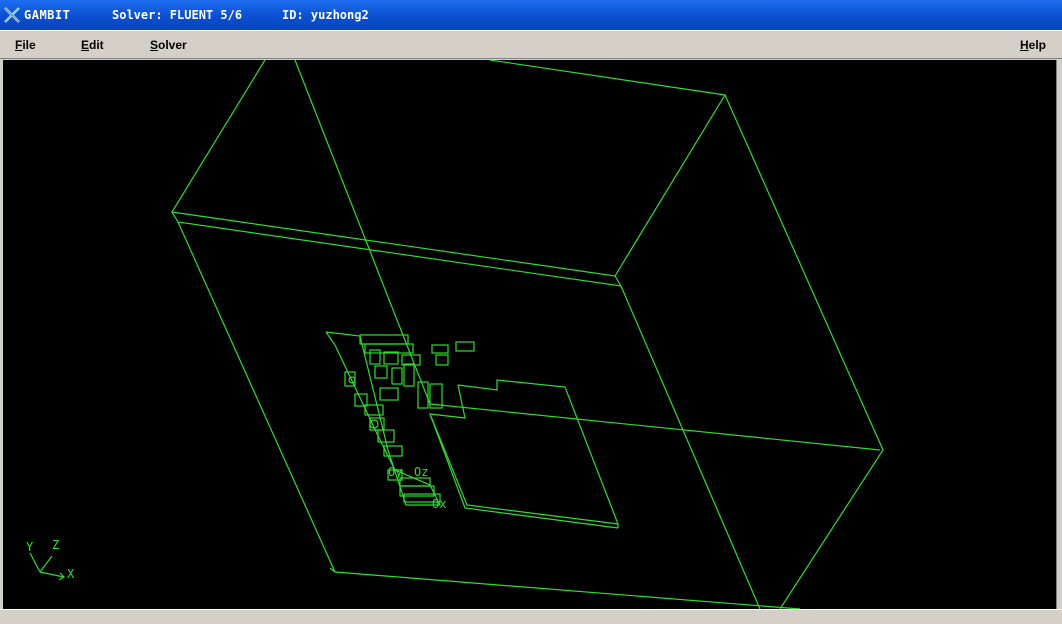  Describe the element at coordinates (531, 616) in the screenshot. I see `status-strip` at that location.